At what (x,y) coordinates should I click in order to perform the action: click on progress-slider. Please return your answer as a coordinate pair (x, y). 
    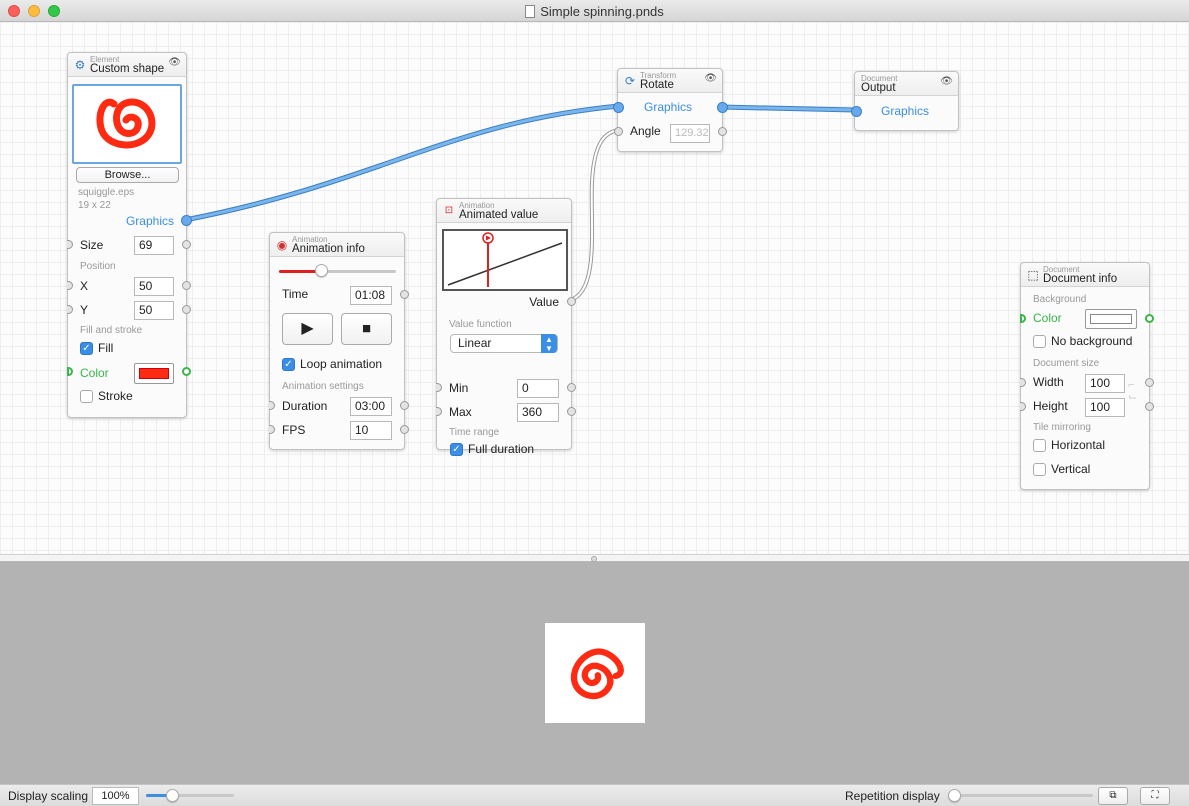
    Looking at the image, I should click on (337, 270).